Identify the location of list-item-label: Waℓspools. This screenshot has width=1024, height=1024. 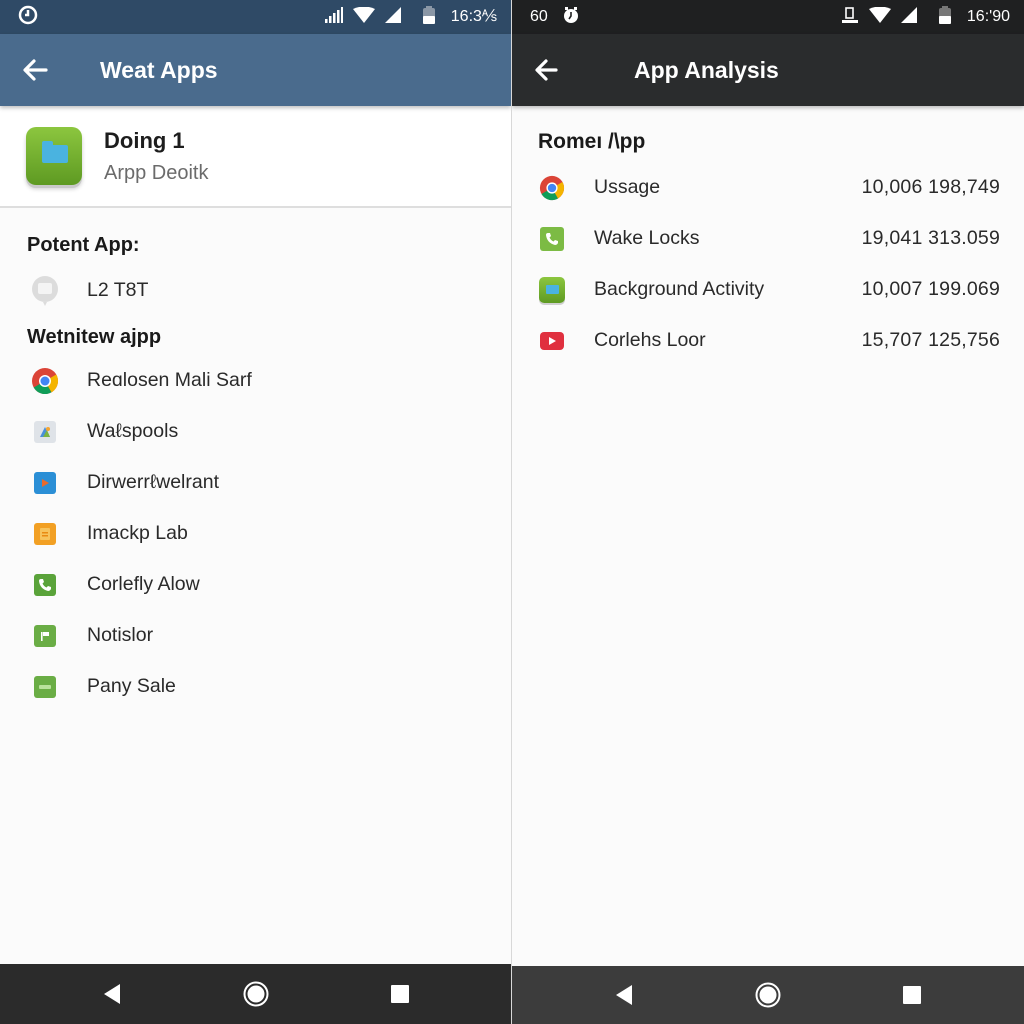
(133, 431).